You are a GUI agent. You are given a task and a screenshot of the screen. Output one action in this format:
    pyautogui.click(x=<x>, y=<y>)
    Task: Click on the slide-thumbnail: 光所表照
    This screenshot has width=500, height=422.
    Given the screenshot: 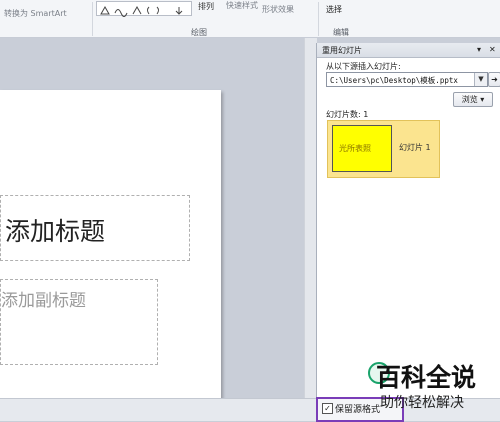 What is the action you would take?
    pyautogui.click(x=362, y=148)
    